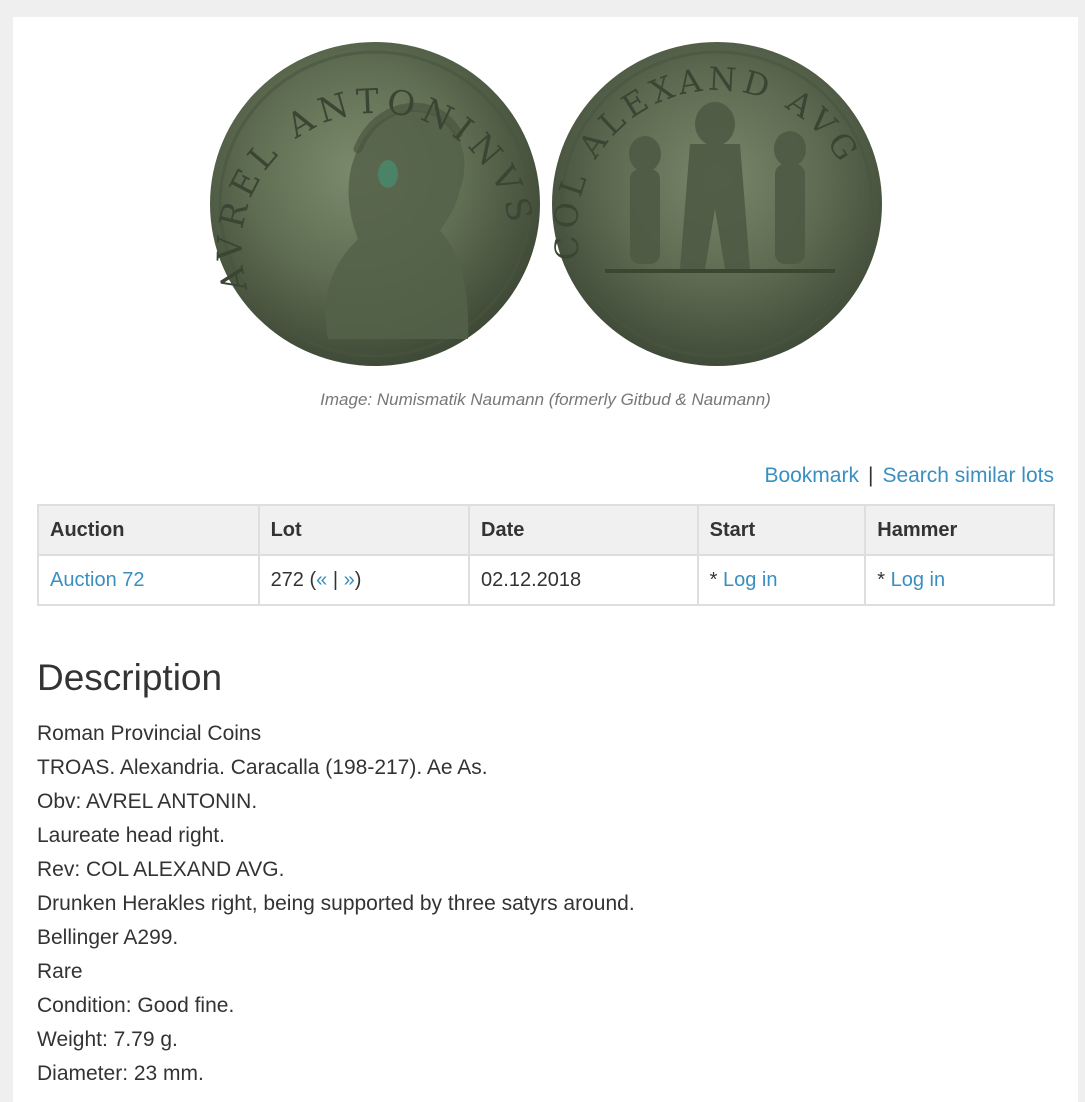  Describe the element at coordinates (136, 1005) in the screenshot. I see `description-line: Condition: Good fine.` at that location.